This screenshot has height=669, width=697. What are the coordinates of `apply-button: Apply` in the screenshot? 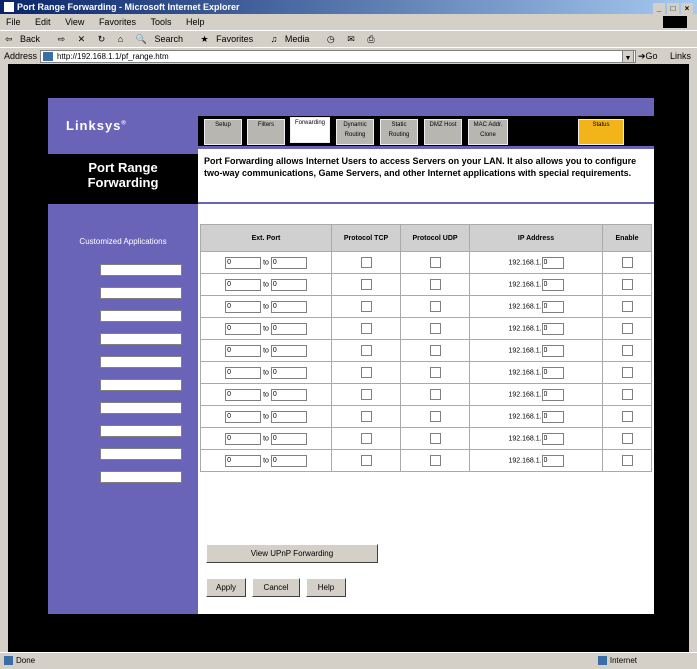 It's located at (226, 587).